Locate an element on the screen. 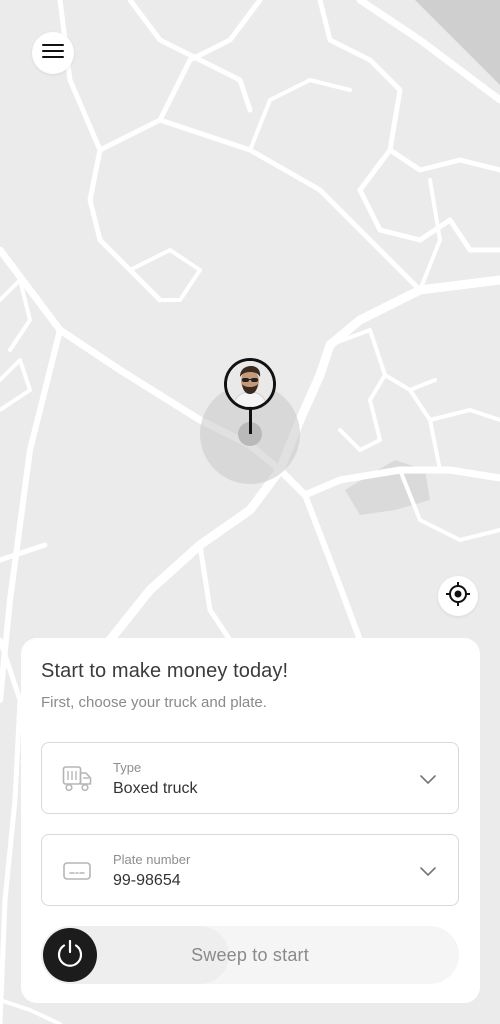 The height and width of the screenshot is (1024, 500). panel-subtitle: First, choose your truck and plate. is located at coordinates (154, 702).